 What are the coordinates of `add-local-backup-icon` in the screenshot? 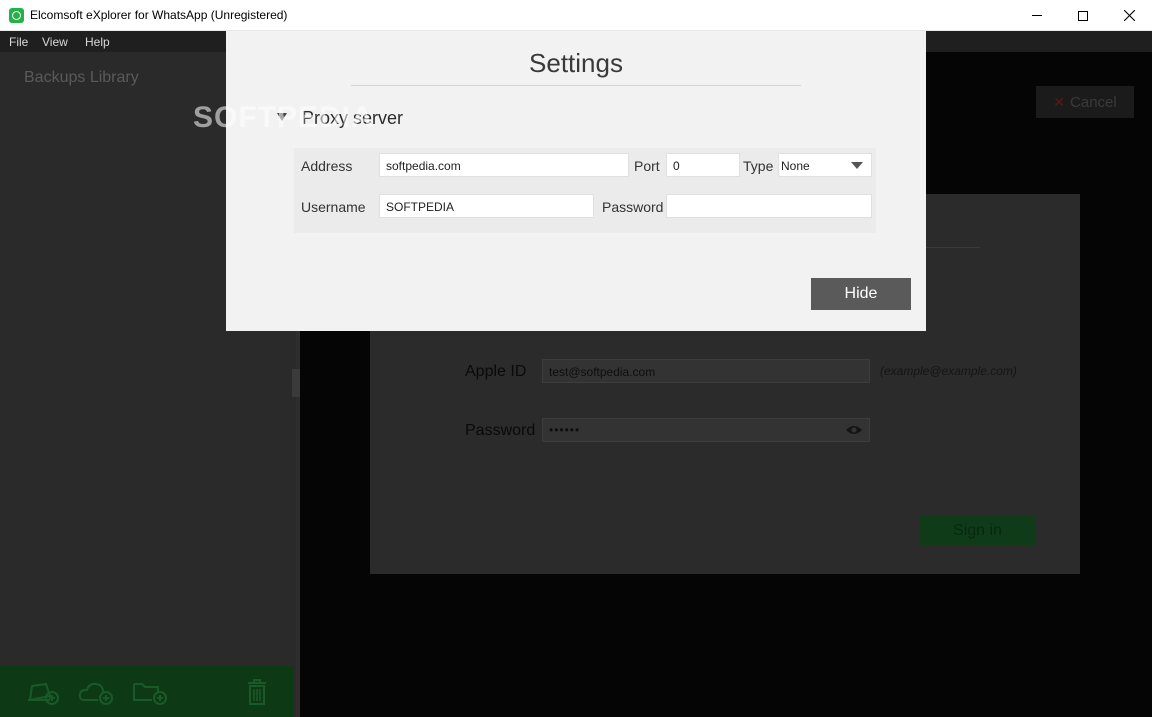 It's located at (44, 692).